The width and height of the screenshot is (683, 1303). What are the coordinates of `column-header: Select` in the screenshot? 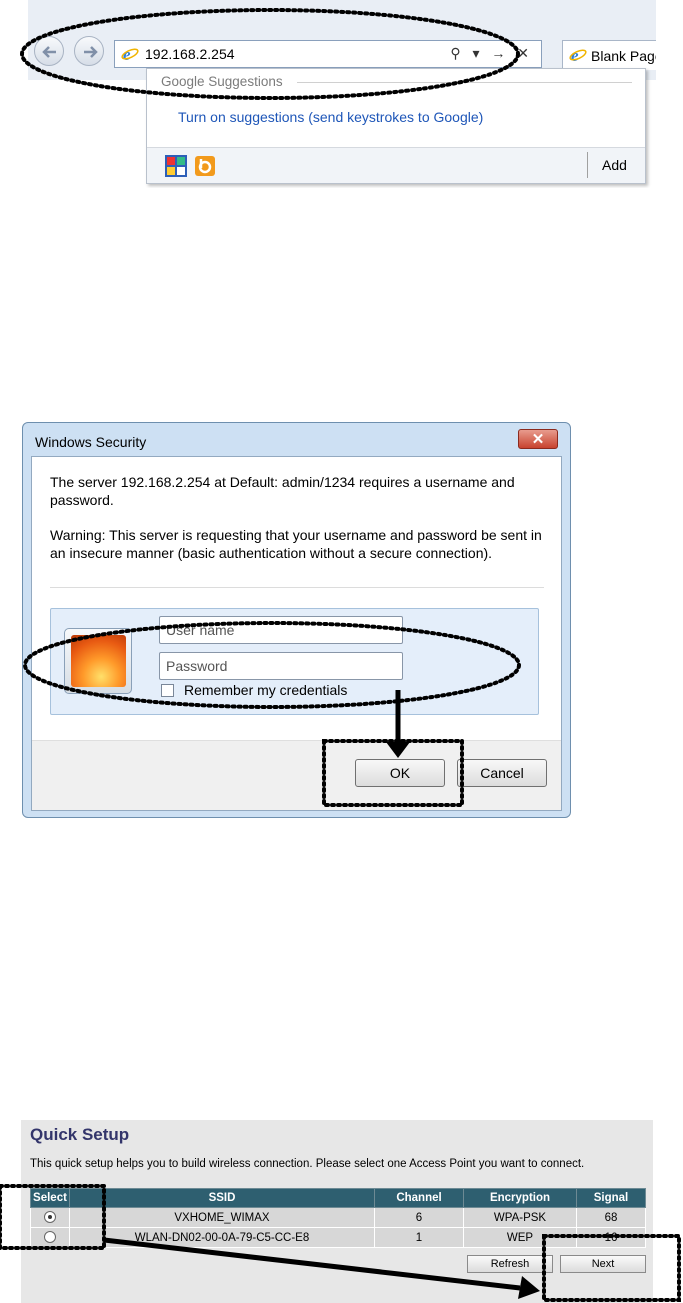 It's located at (50, 1198).